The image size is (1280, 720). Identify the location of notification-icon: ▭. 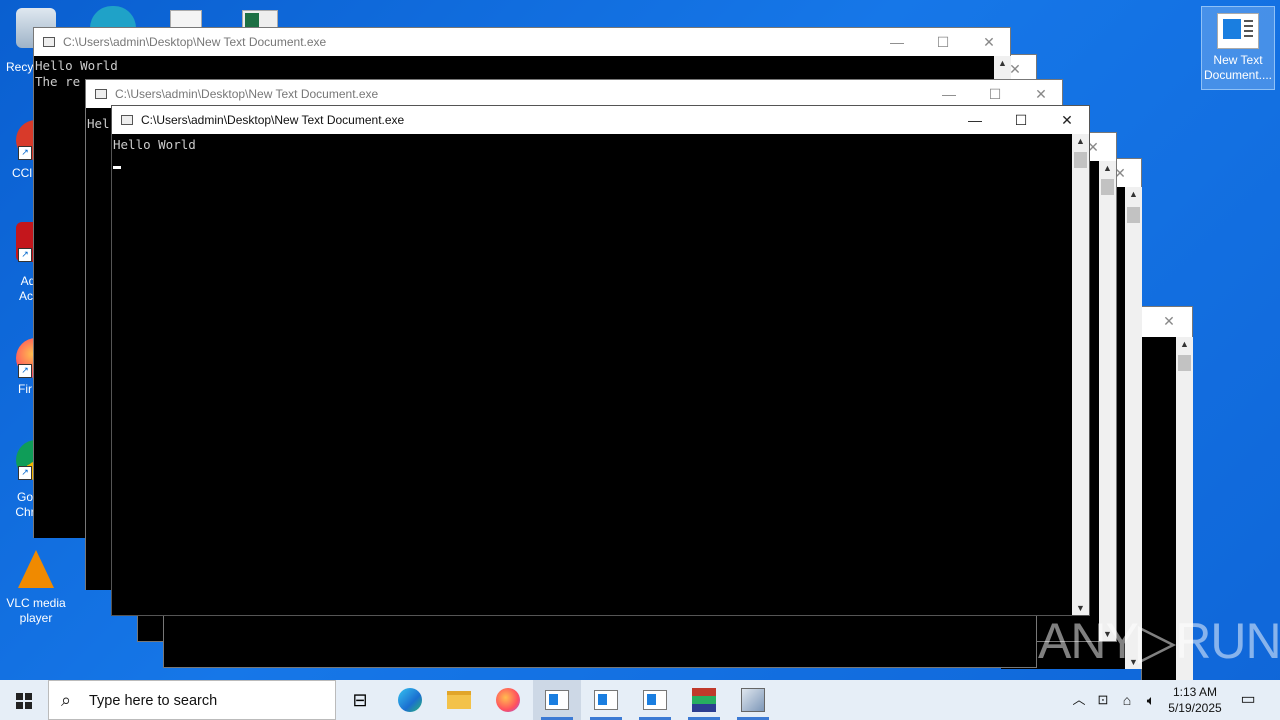
(1248, 699).